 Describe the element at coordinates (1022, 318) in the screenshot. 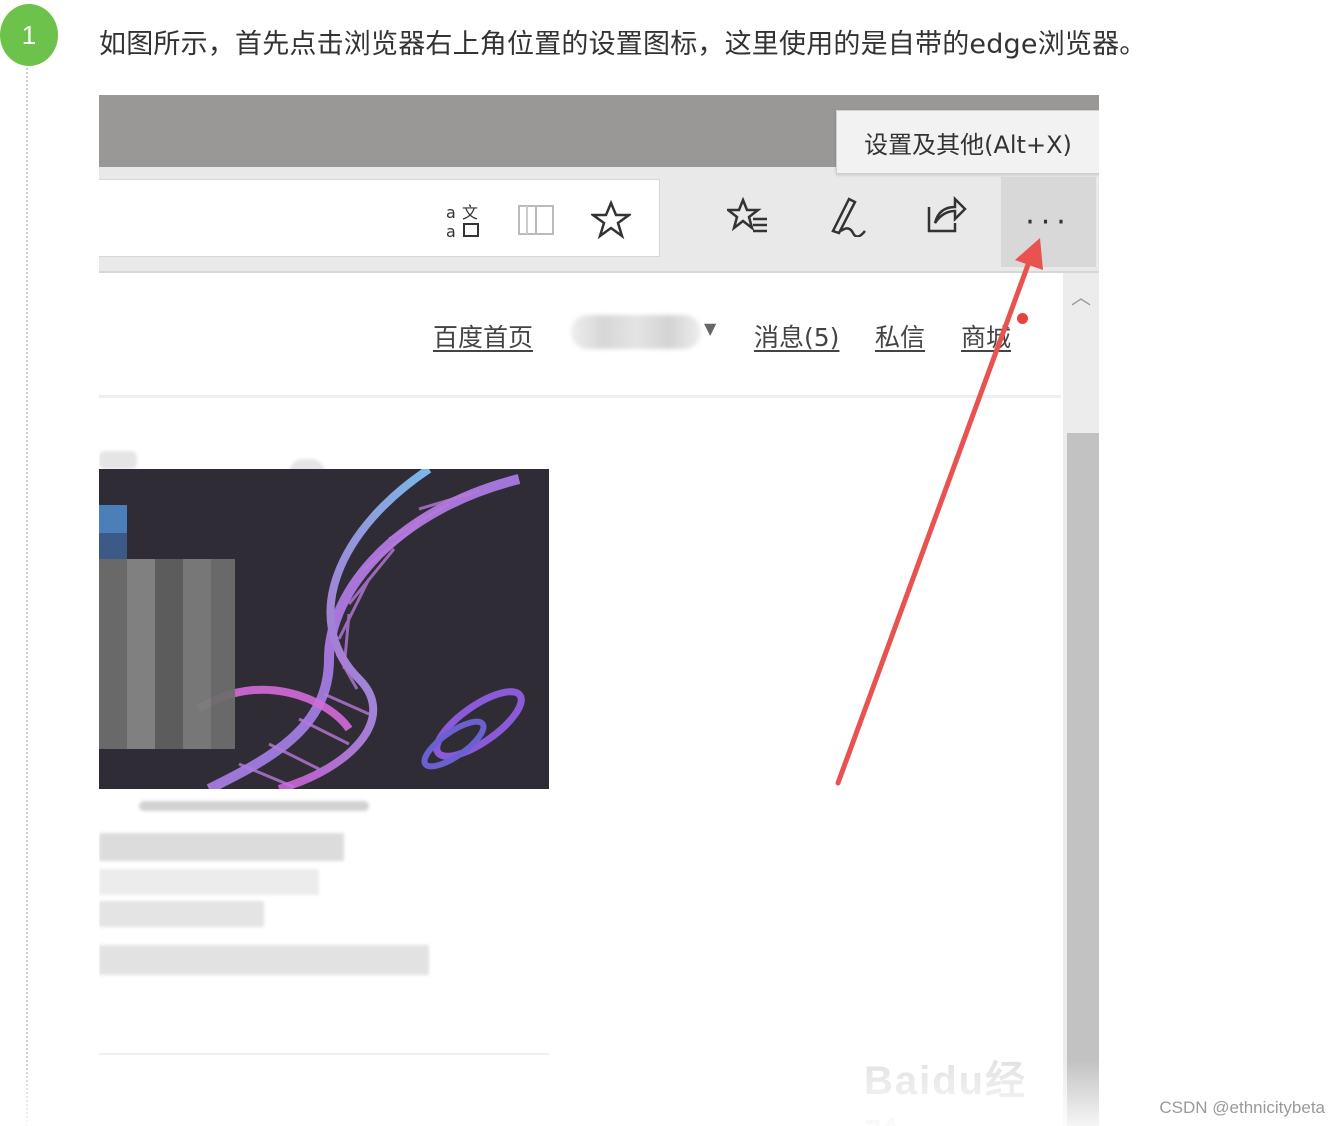

I see `notification-dot` at that location.